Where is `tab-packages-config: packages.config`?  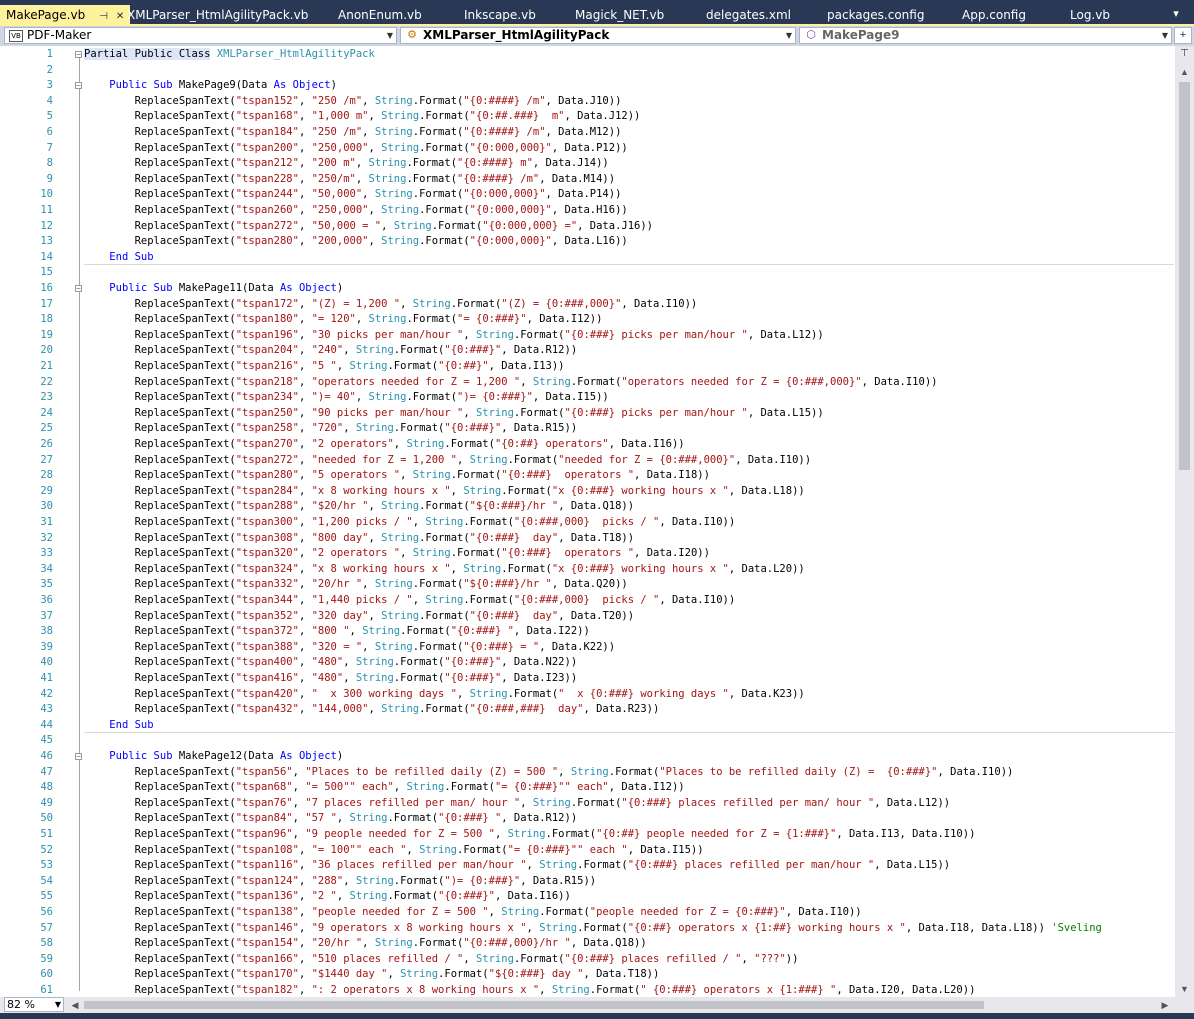 tab-packages-config: packages.config is located at coordinates (875, 15).